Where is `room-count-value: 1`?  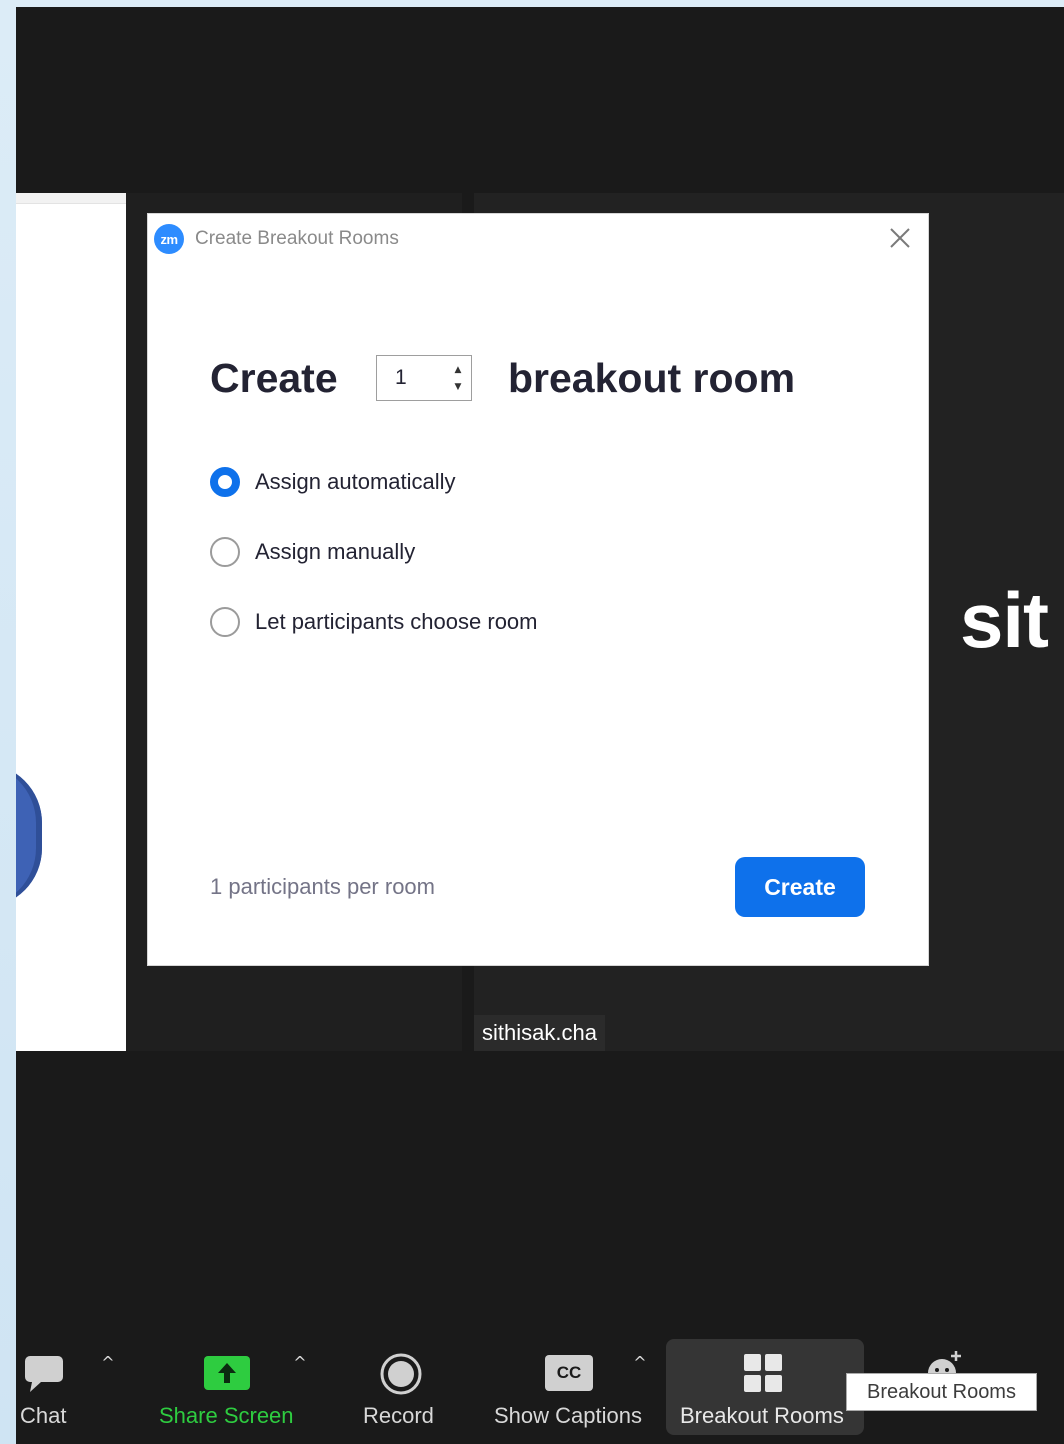 room-count-value: 1 is located at coordinates (401, 378).